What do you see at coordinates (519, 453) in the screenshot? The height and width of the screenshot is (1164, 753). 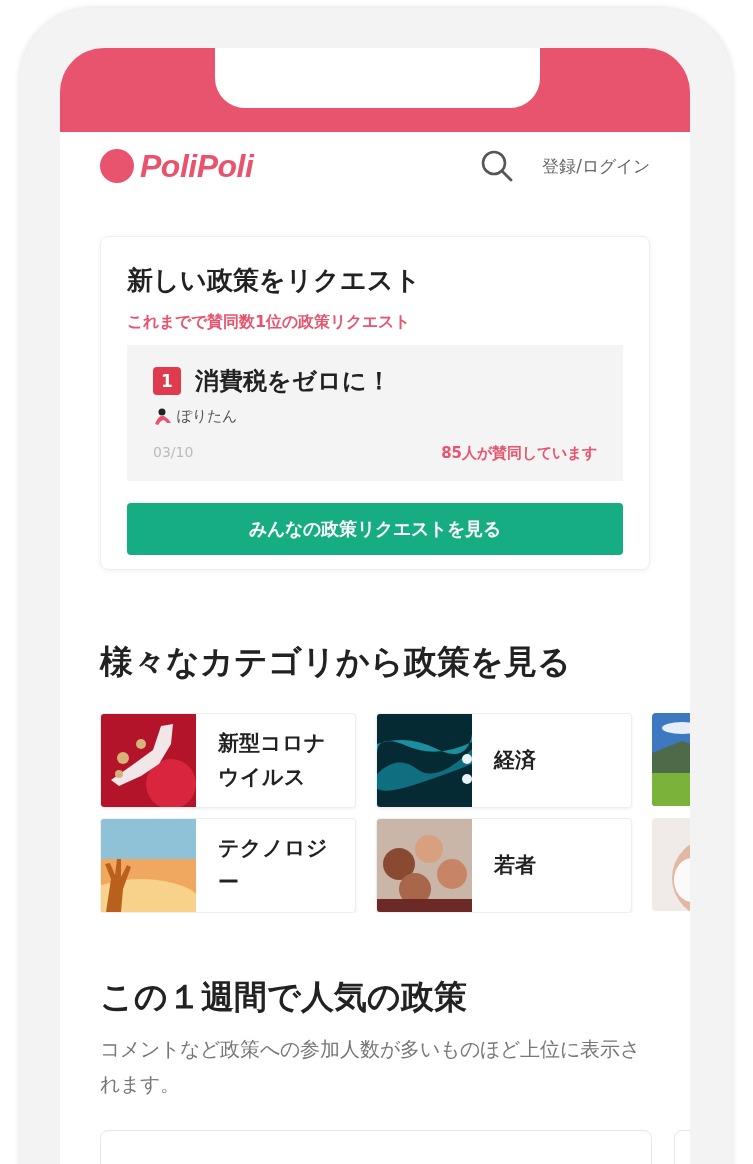 I see `supporter-count: 85人が賛同しています` at bounding box center [519, 453].